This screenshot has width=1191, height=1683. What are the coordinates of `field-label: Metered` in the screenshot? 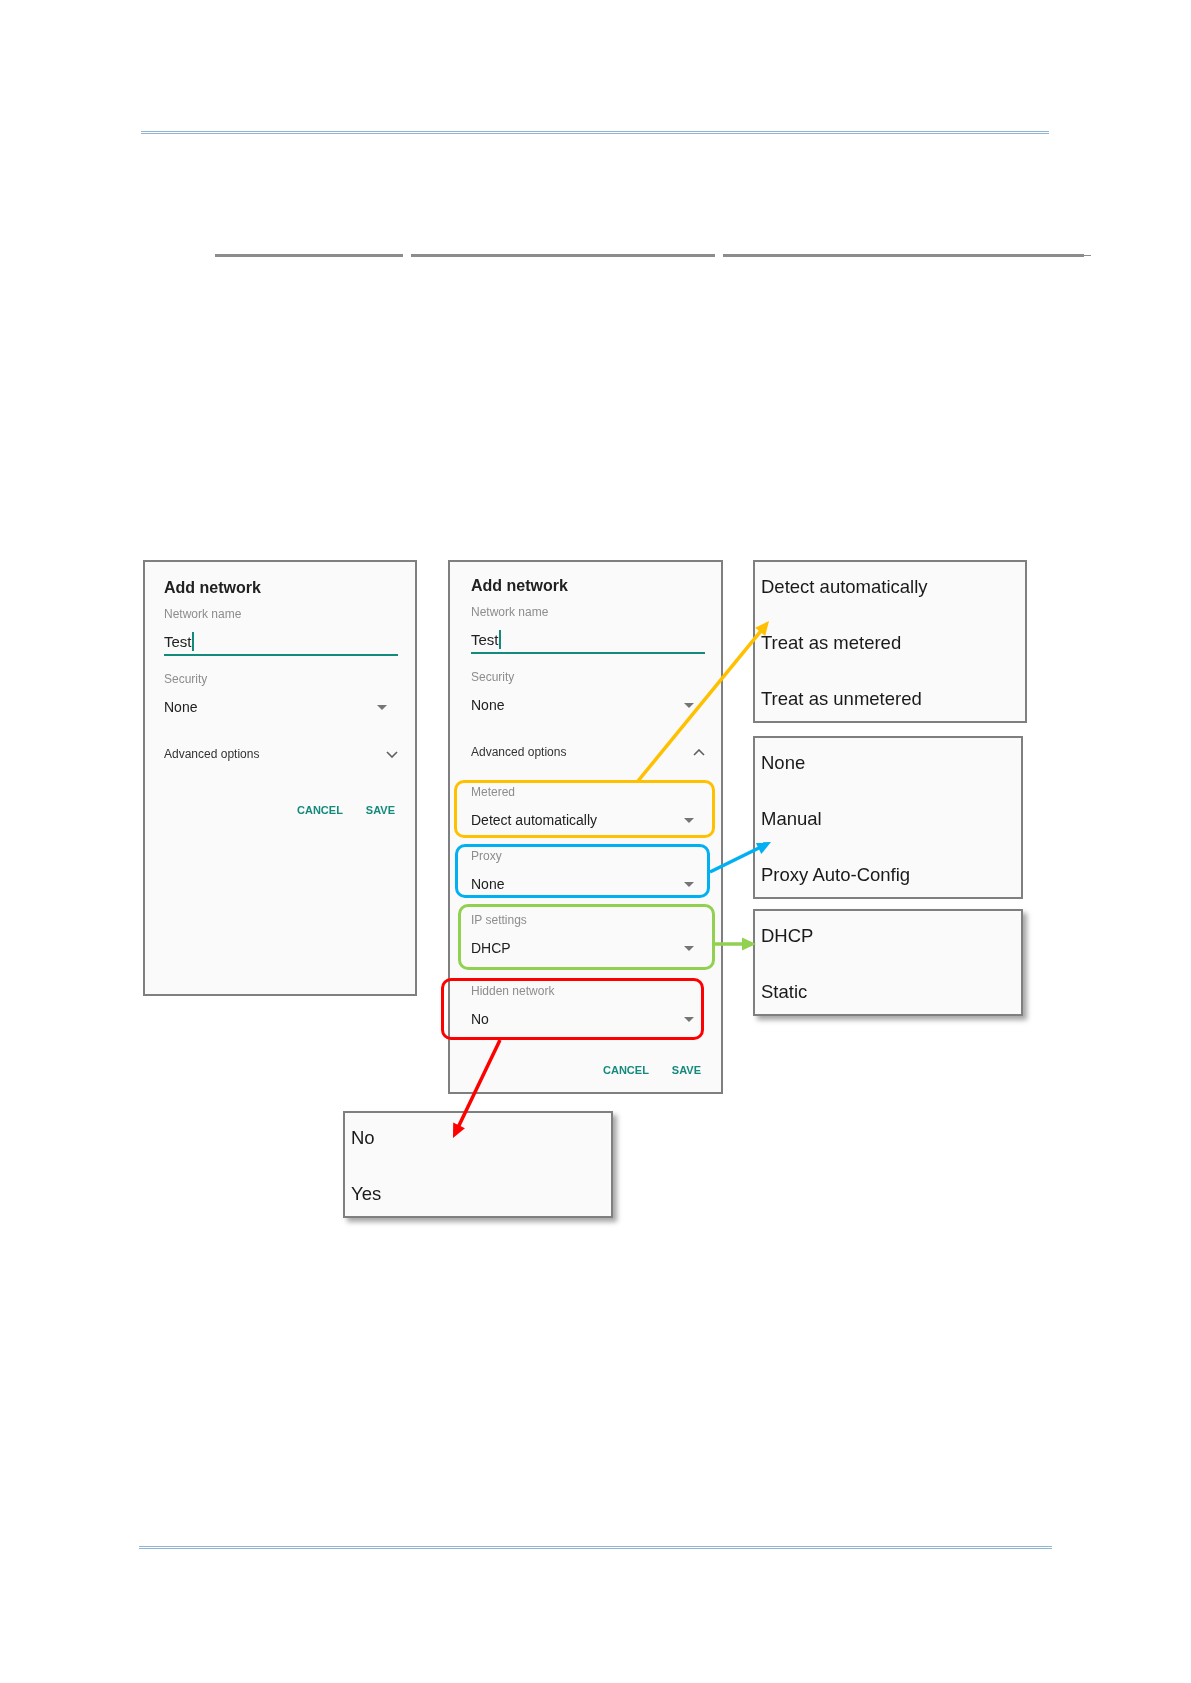 It's located at (493, 792).